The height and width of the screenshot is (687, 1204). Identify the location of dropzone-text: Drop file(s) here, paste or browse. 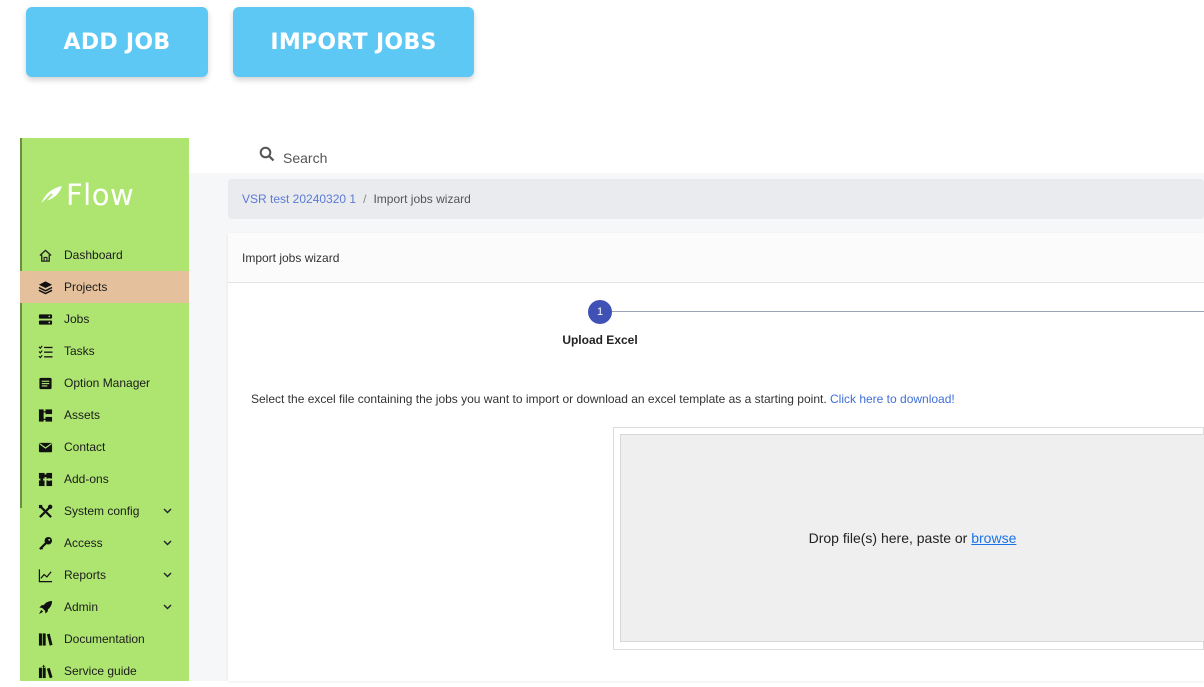
(913, 538).